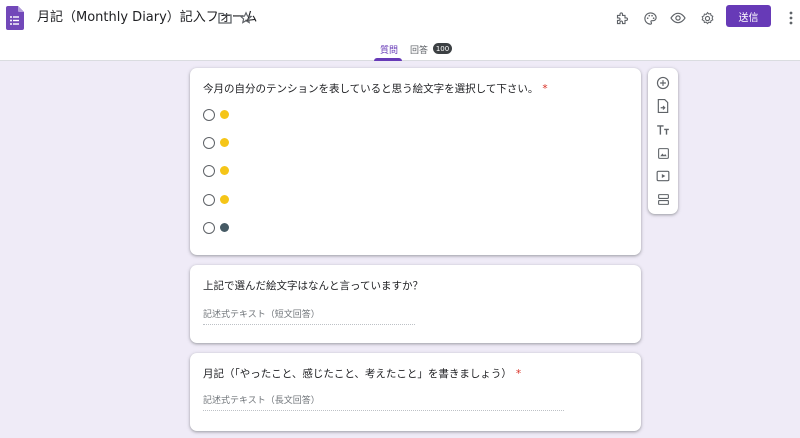 The width and height of the screenshot is (800, 438). I want to click on palette-icon, so click(650, 18).